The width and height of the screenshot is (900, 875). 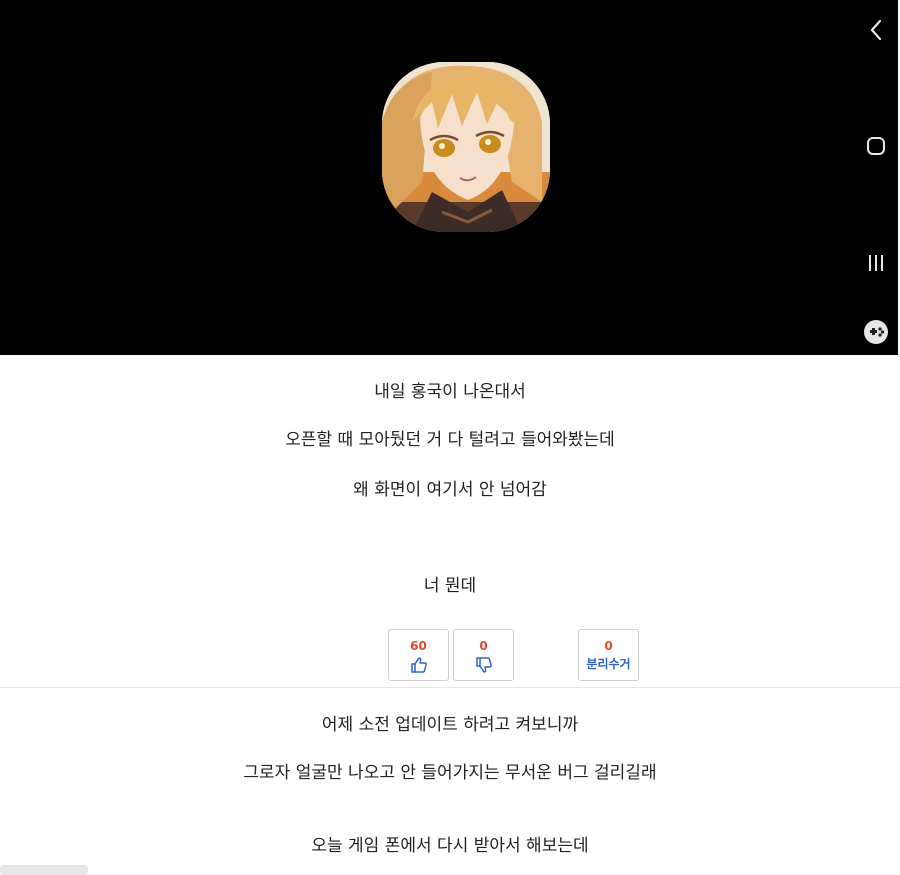 I want to click on nav-recent-apps-button, so click(x=876, y=263).